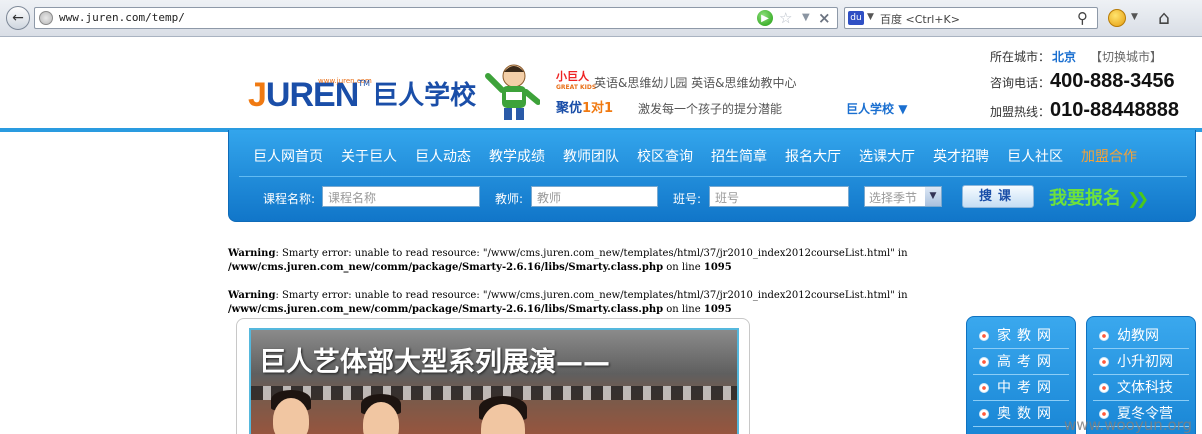 This screenshot has width=1202, height=434. Describe the element at coordinates (509, 199) in the screenshot. I see `teacher-label: 教师:` at that location.